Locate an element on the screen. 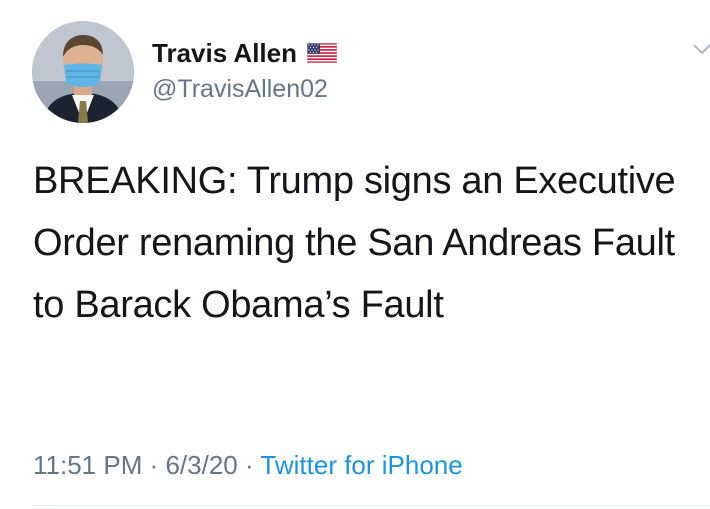  author-name-row: Travis Allen is located at coordinates (244, 53).